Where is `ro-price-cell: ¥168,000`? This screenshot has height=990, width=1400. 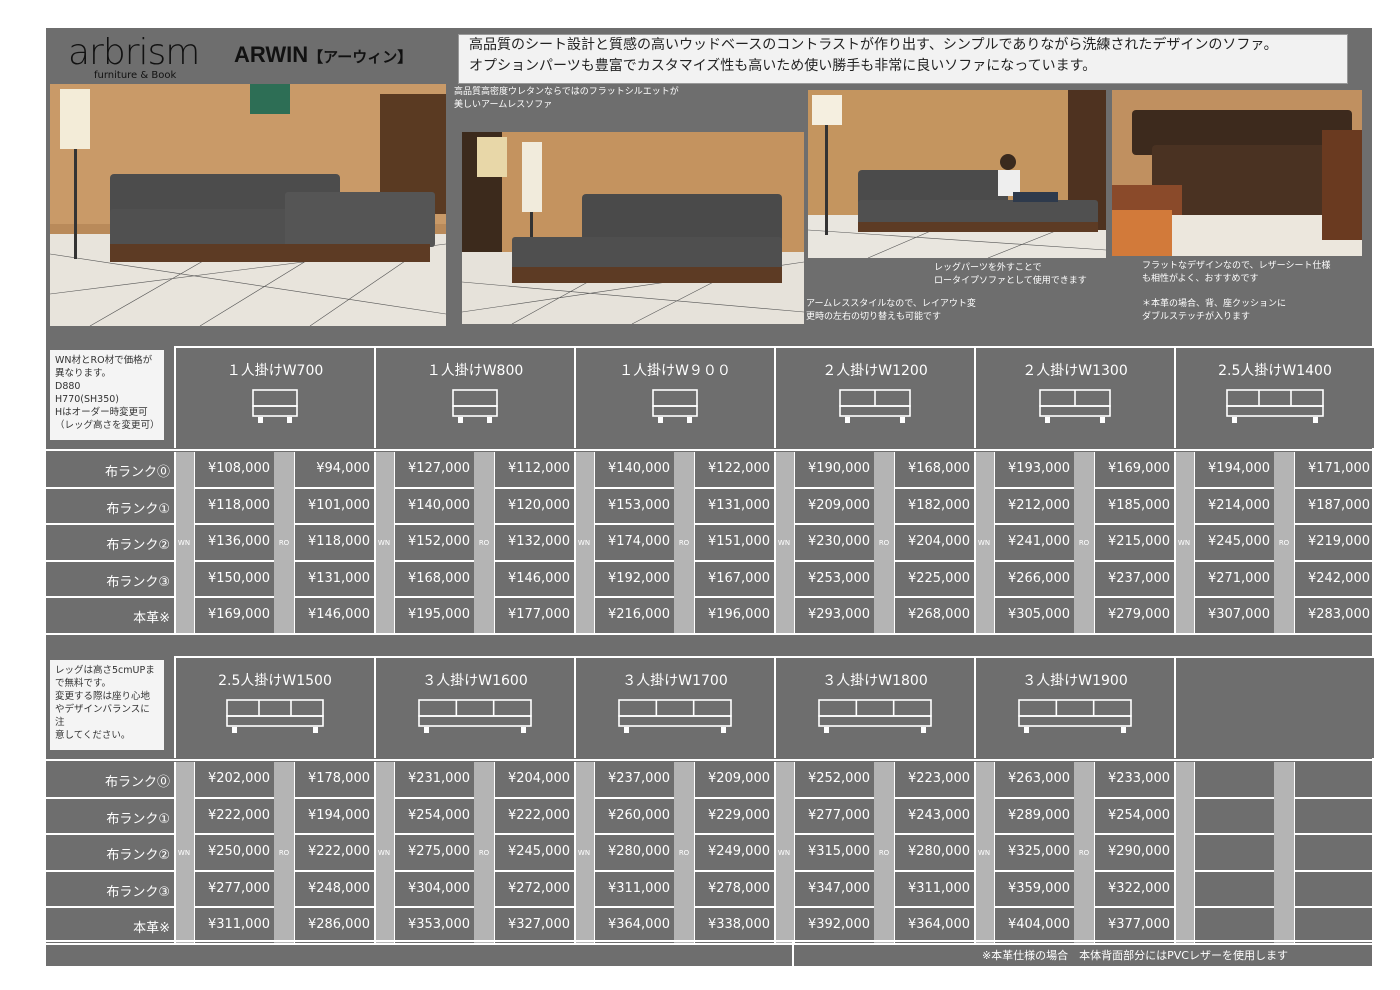 ro-price-cell: ¥168,000 is located at coordinates (934, 469).